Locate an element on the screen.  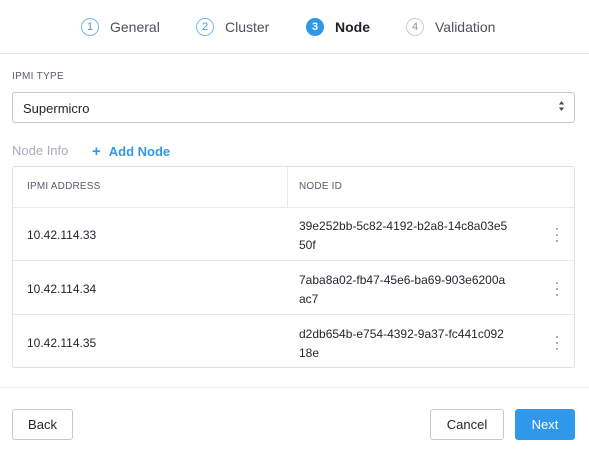
ipmi-address-cell: 10.42.114.35 is located at coordinates (62, 343).